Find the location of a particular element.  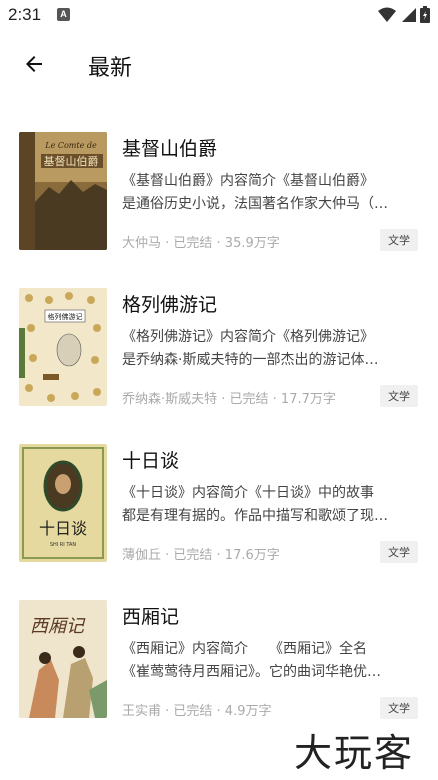

back-button is located at coordinates (34, 64).